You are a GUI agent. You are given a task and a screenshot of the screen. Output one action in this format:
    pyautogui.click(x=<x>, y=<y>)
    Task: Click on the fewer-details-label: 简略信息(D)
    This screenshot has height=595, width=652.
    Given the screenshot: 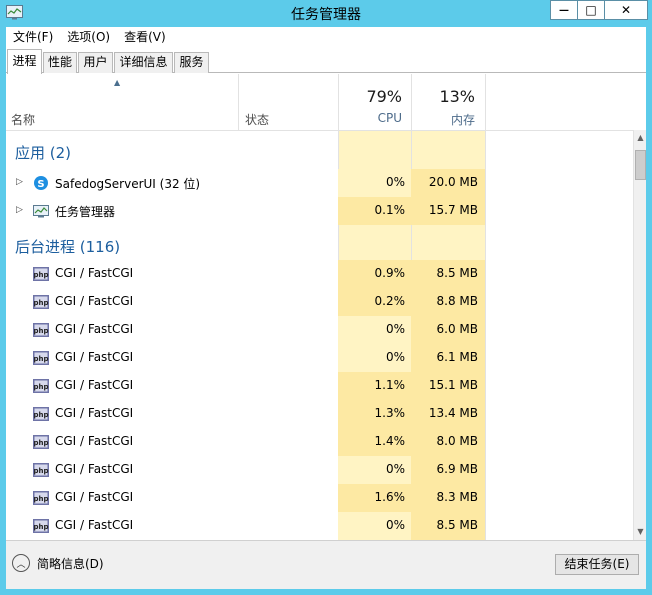 What is the action you would take?
    pyautogui.click(x=70, y=563)
    